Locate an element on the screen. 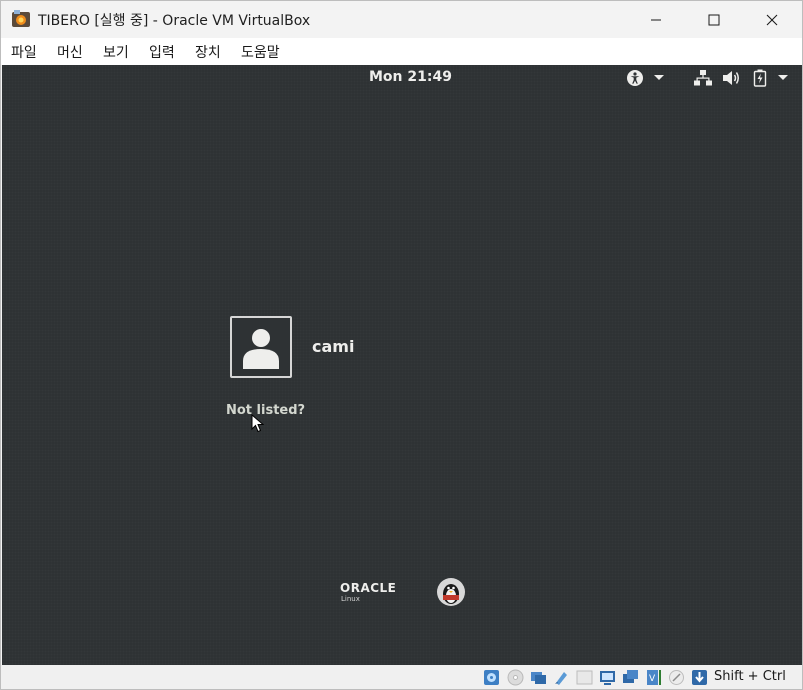 Image resolution: width=803 pixels, height=690 pixels. window-title: TIBERO [실행 중] - Oracle VM VirtualBox is located at coordinates (174, 21).